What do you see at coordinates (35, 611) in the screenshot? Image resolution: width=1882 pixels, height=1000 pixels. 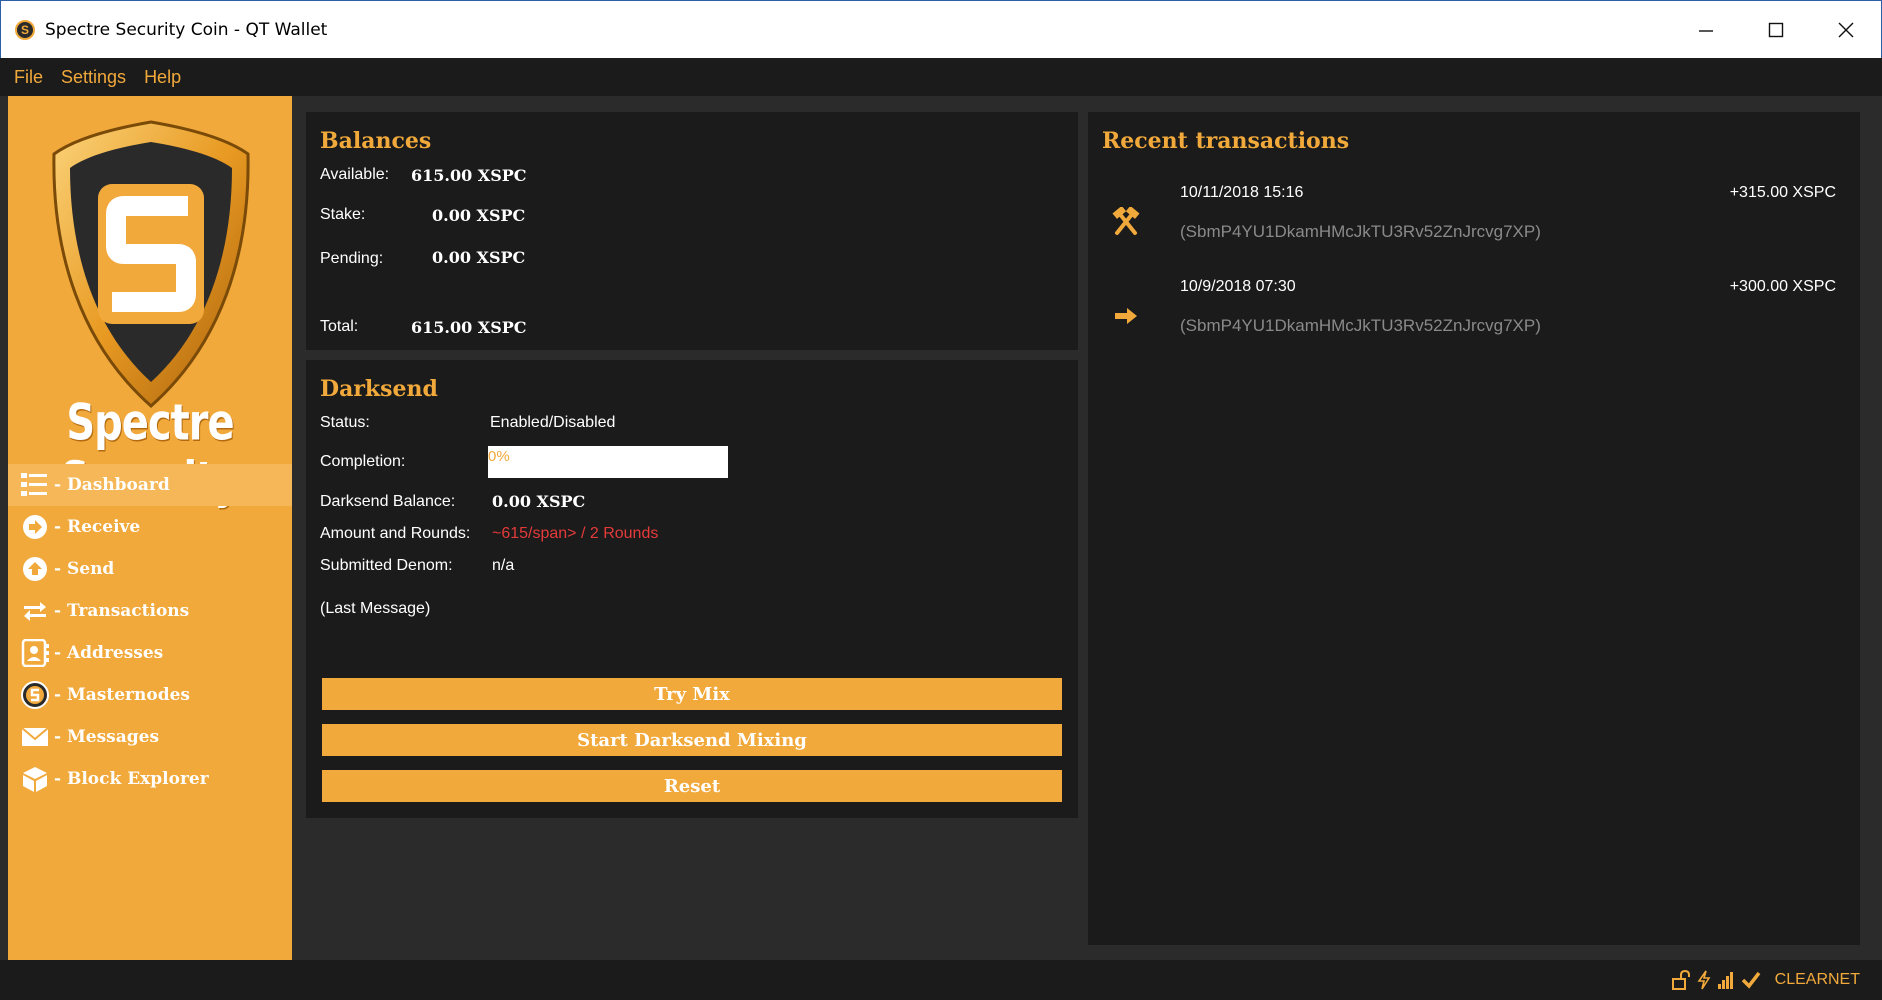 I see `transfer-arrows-icon` at bounding box center [35, 611].